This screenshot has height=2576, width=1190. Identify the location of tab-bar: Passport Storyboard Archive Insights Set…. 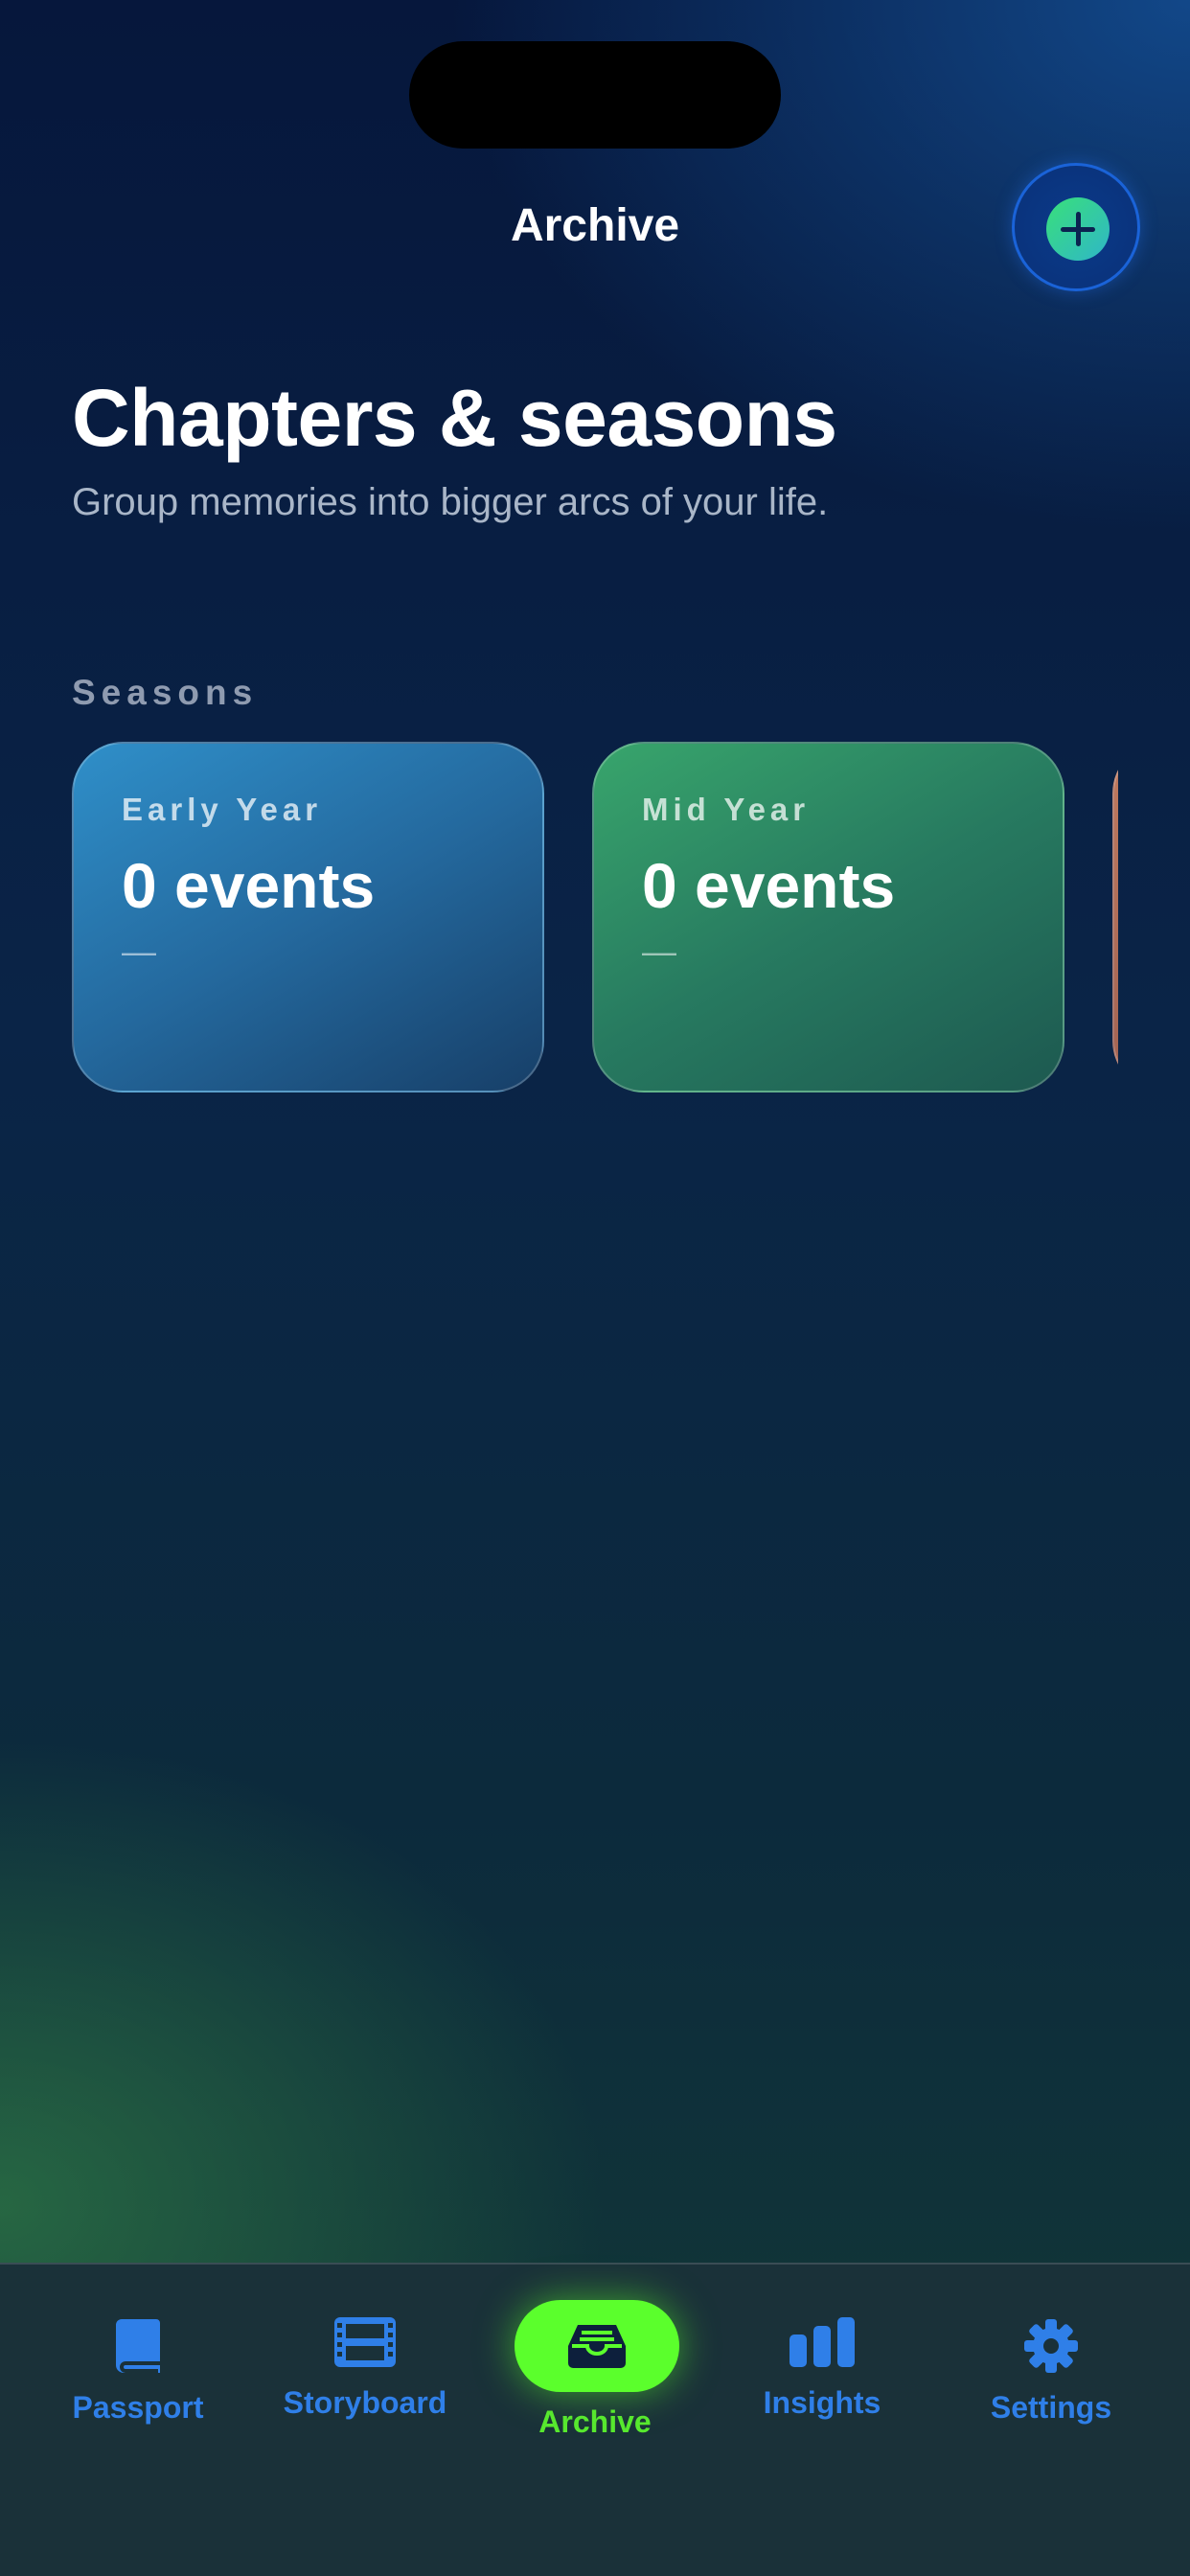
(595, 2419).